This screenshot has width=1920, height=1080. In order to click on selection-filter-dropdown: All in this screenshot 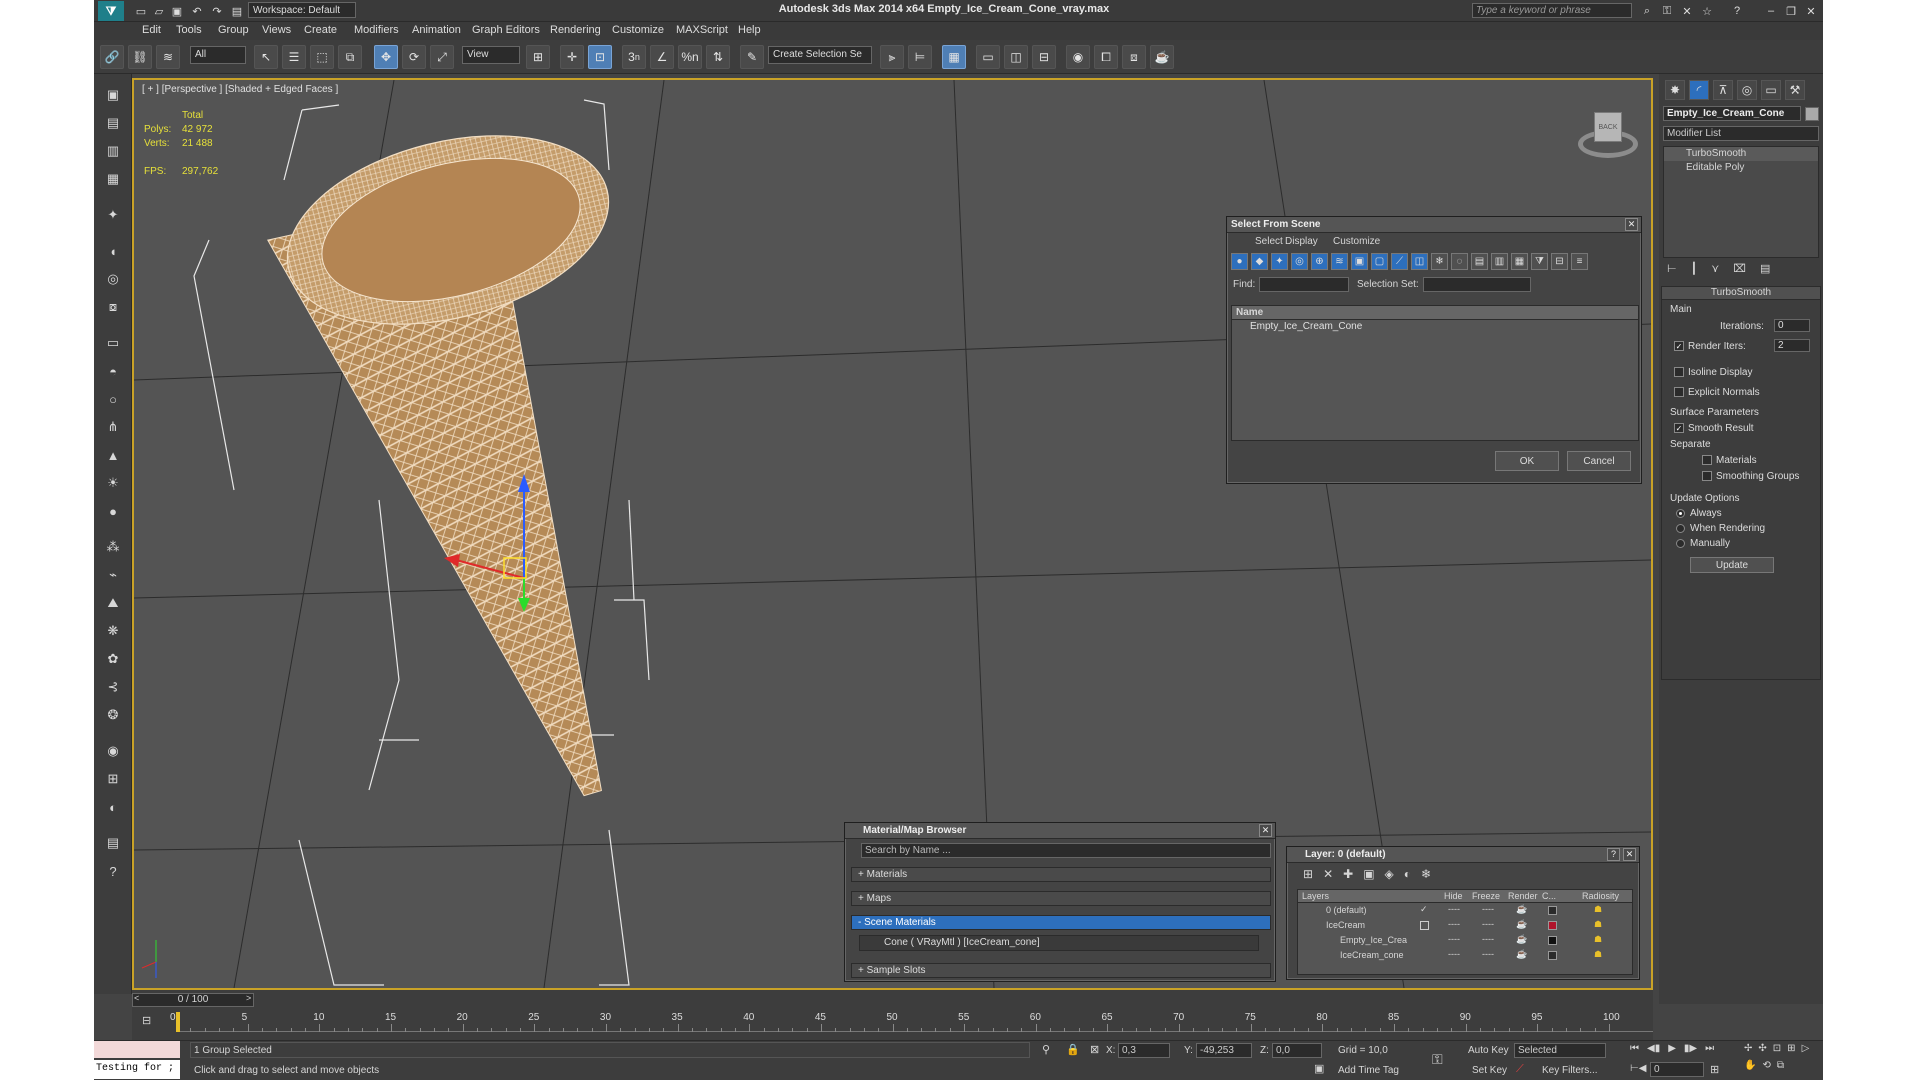, I will do `click(218, 55)`.